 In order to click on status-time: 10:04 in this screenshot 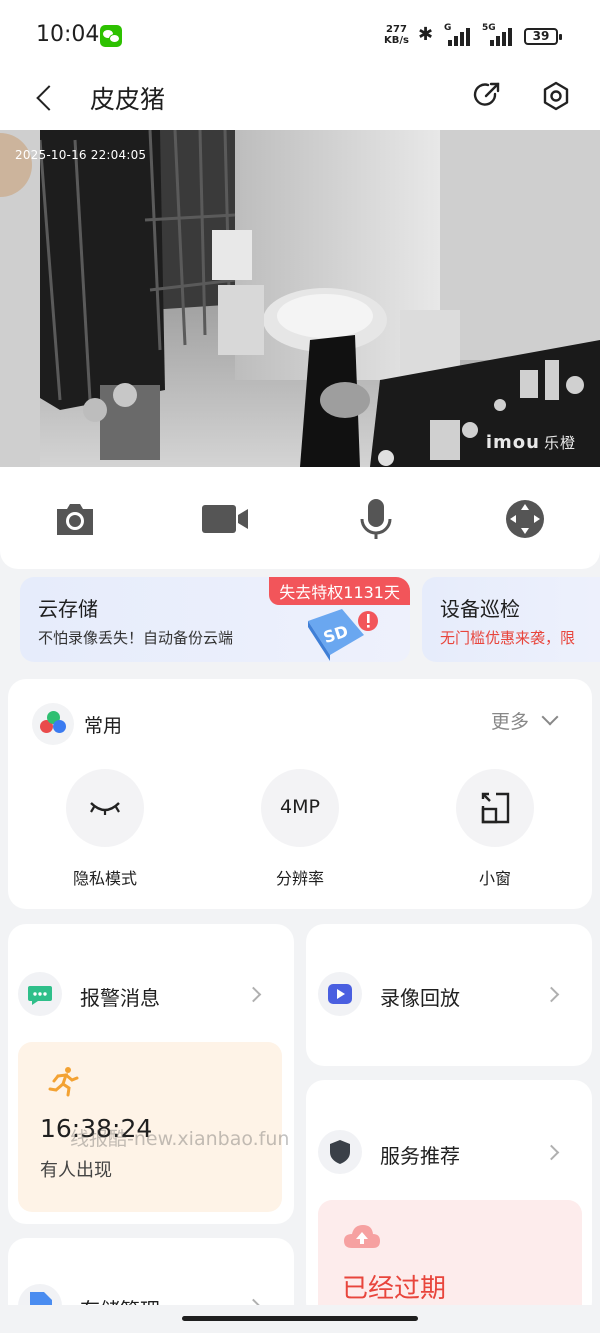, I will do `click(68, 34)`.